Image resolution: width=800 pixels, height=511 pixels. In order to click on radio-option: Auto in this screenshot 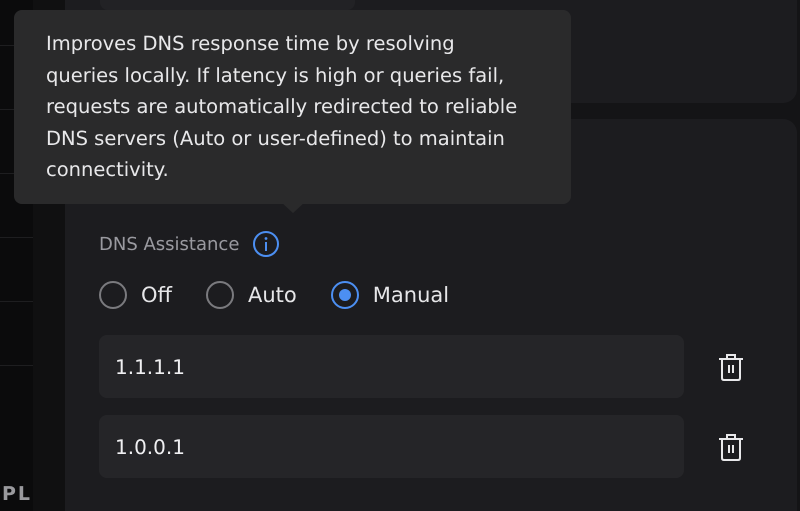, I will do `click(251, 295)`.